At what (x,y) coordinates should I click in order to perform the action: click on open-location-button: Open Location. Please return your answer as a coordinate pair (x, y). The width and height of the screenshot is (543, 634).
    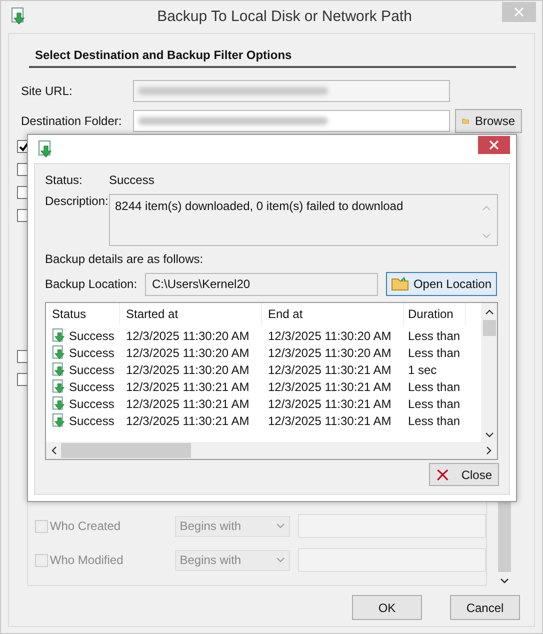
    Looking at the image, I should click on (441, 284).